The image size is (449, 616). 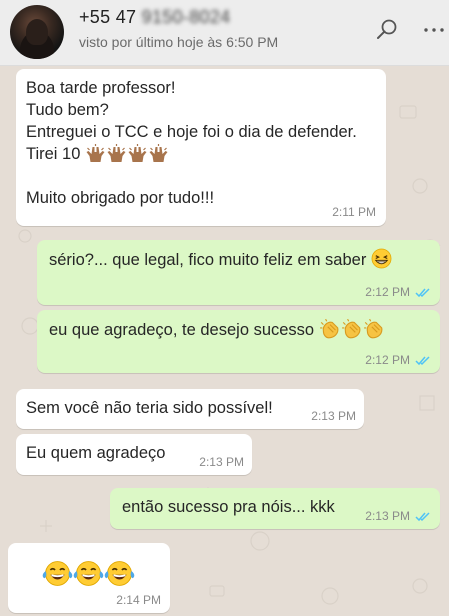 I want to click on message-bubble-incoming: 2:14 PM, so click(x=89, y=578).